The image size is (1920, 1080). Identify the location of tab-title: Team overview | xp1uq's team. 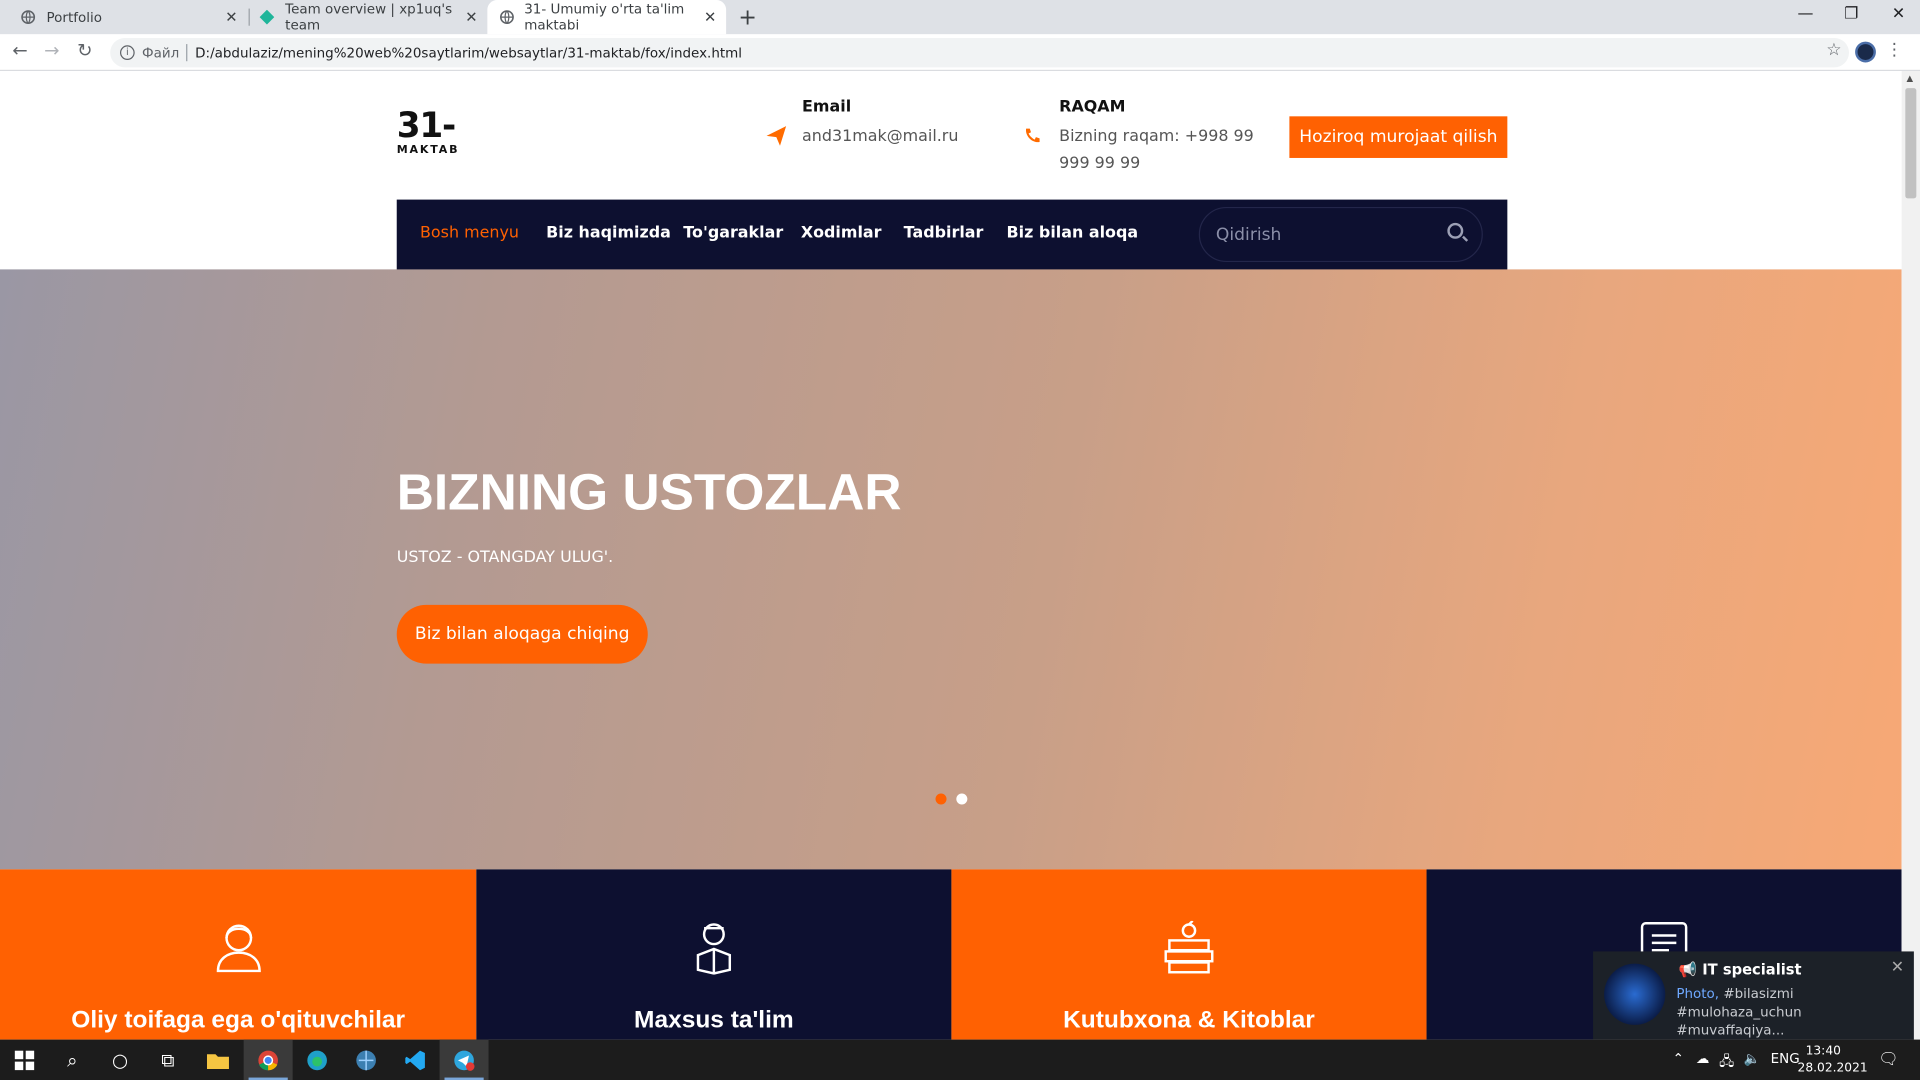
(369, 17).